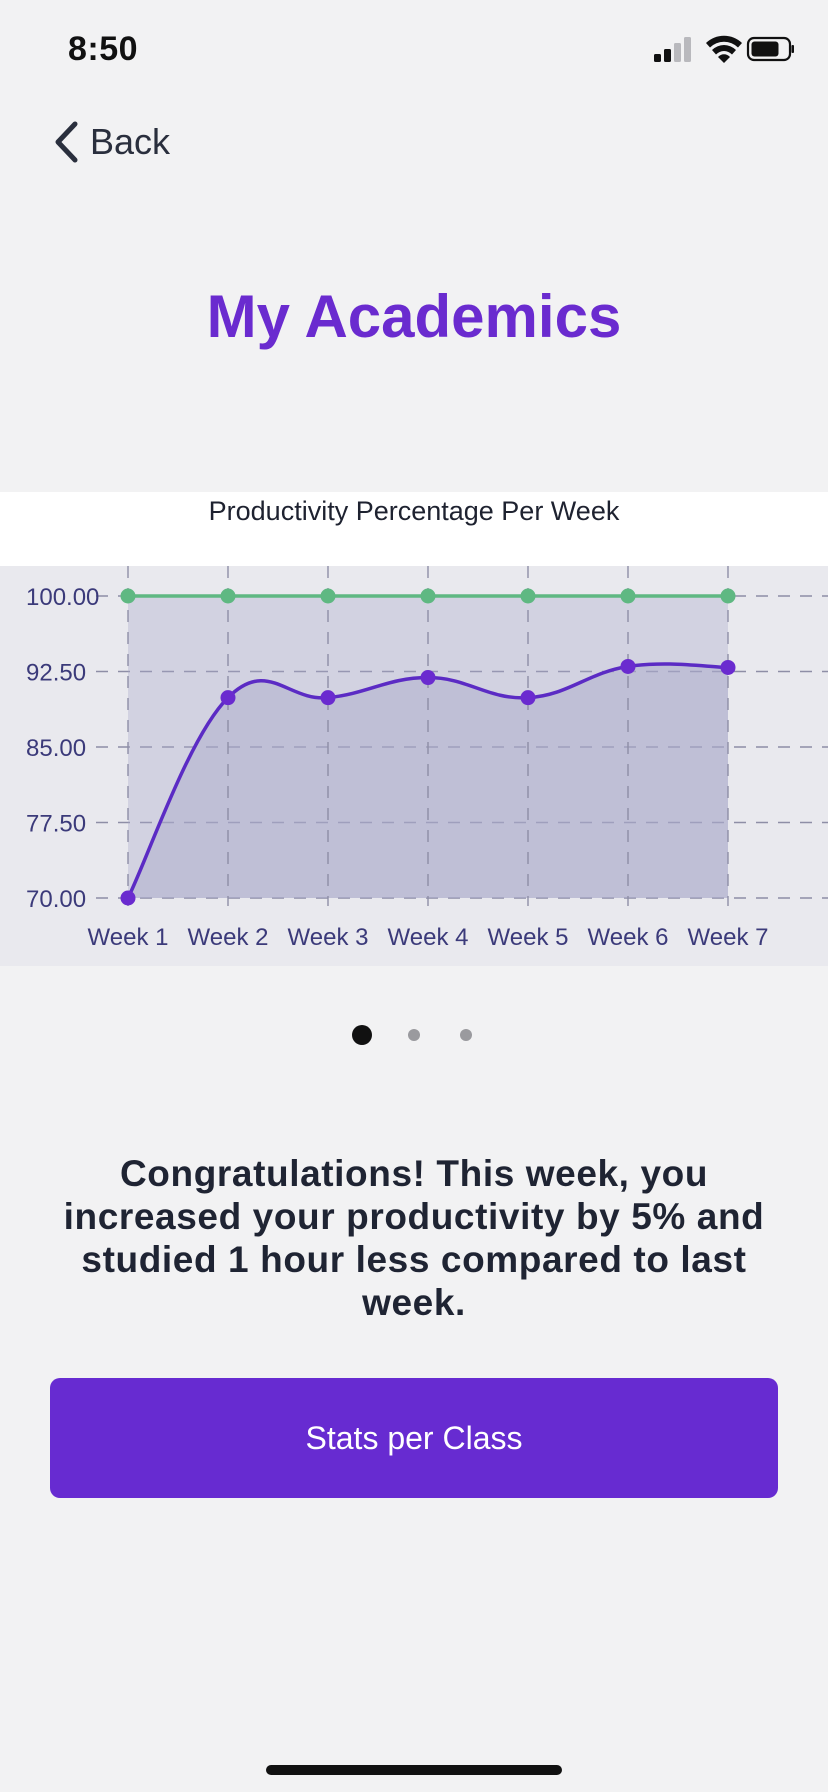  Describe the element at coordinates (414, 511) in the screenshot. I see `chart-title: Productivity Percentage Per Week` at that location.